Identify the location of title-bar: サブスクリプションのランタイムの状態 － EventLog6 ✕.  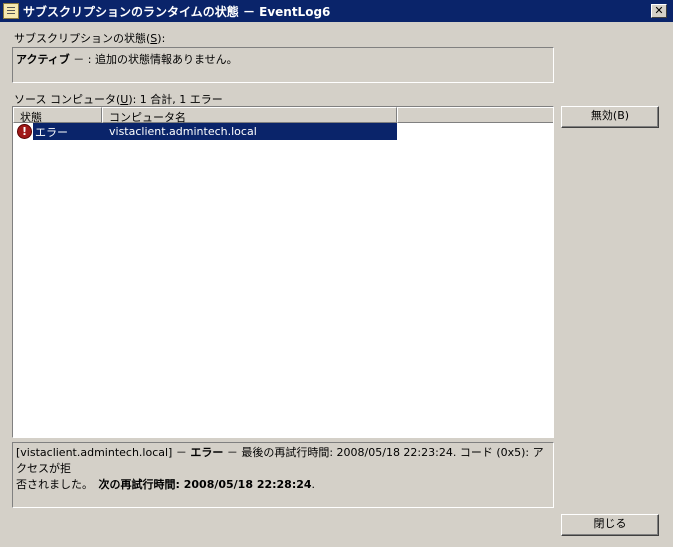
(336, 11).